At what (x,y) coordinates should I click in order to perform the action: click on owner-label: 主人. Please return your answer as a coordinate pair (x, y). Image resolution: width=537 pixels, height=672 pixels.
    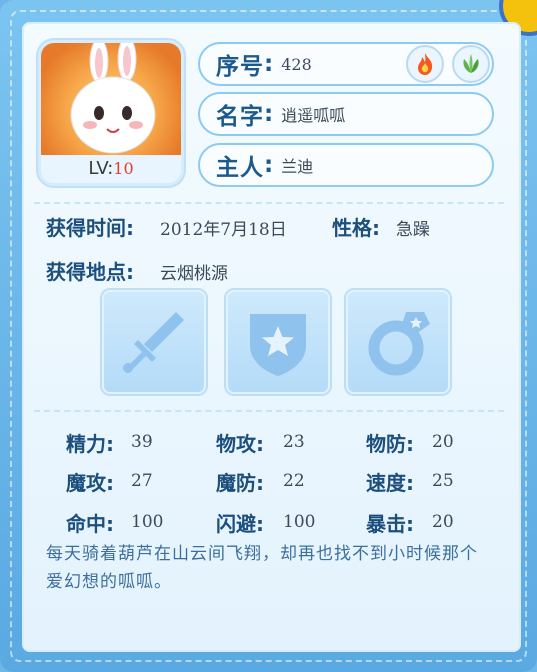
    Looking at the image, I should click on (240, 168).